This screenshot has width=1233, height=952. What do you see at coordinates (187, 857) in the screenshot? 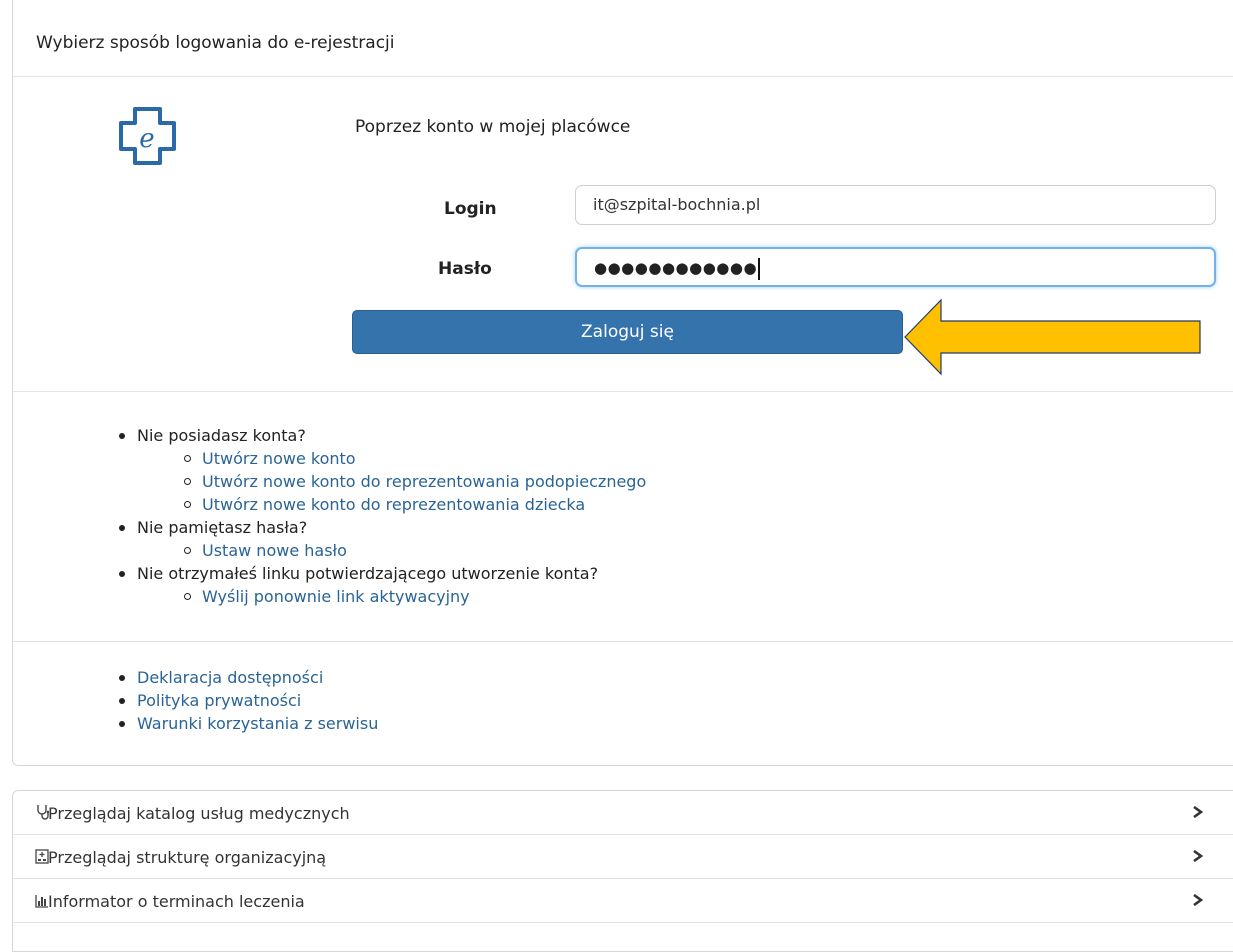
I see `nav-item-label: Przeglądaj strukturę organizacyjną` at bounding box center [187, 857].